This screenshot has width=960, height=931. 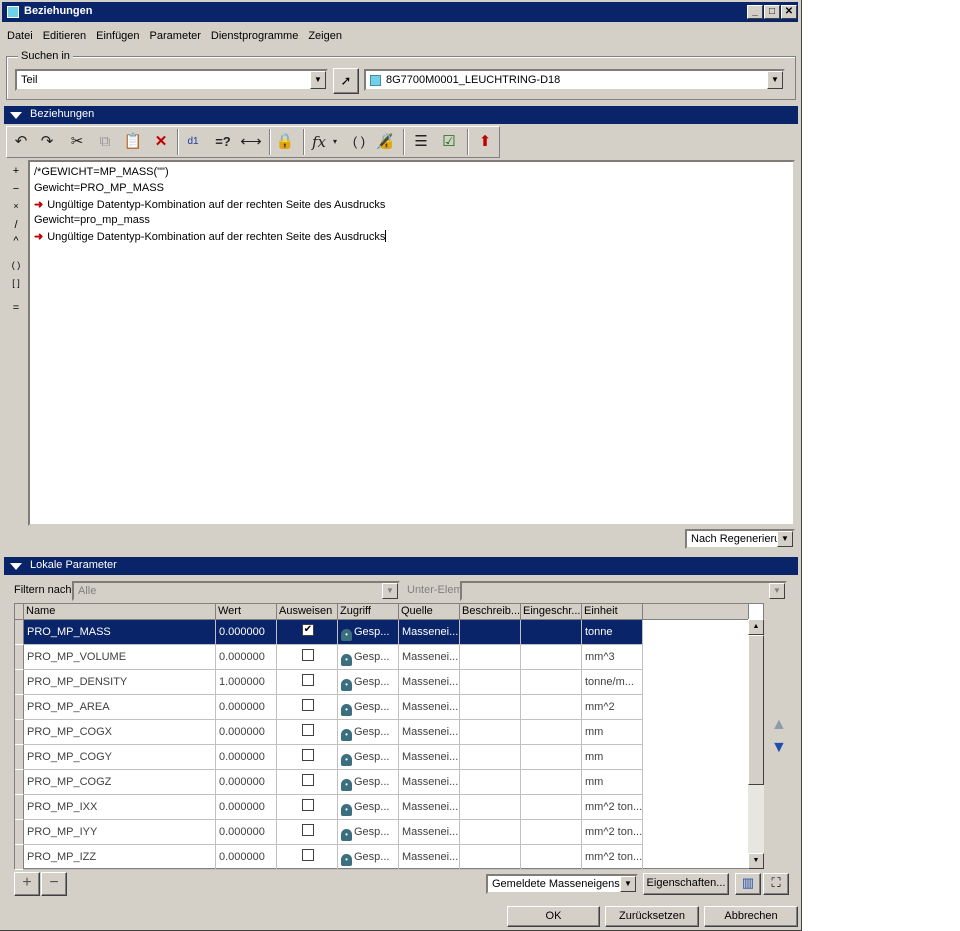 I want to click on menu-einfuegen: Einfügen, so click(x=117, y=36).